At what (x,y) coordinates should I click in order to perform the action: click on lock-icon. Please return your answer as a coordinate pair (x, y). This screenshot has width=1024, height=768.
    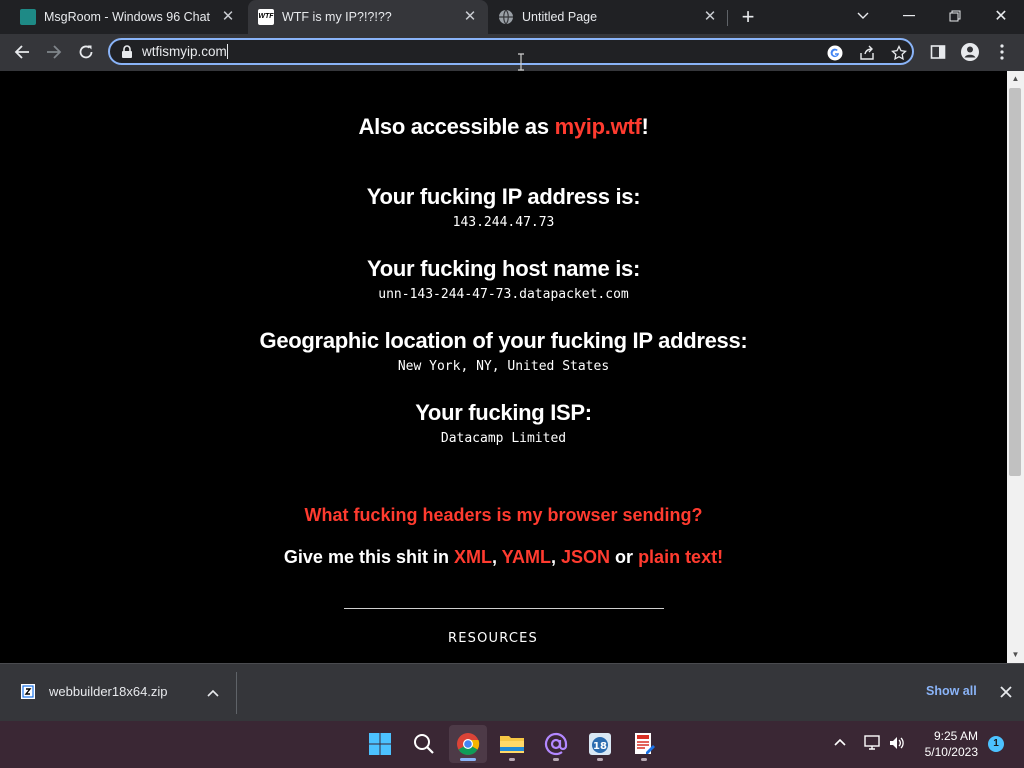
    Looking at the image, I should click on (127, 52).